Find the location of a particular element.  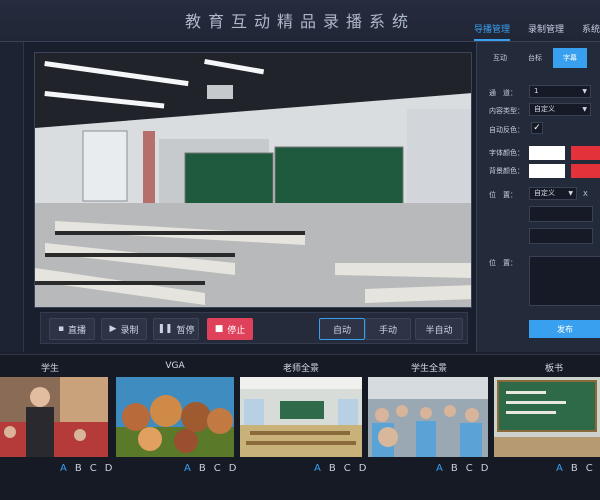

semi-auto-mode-button: 半自动 is located at coordinates (439, 329).